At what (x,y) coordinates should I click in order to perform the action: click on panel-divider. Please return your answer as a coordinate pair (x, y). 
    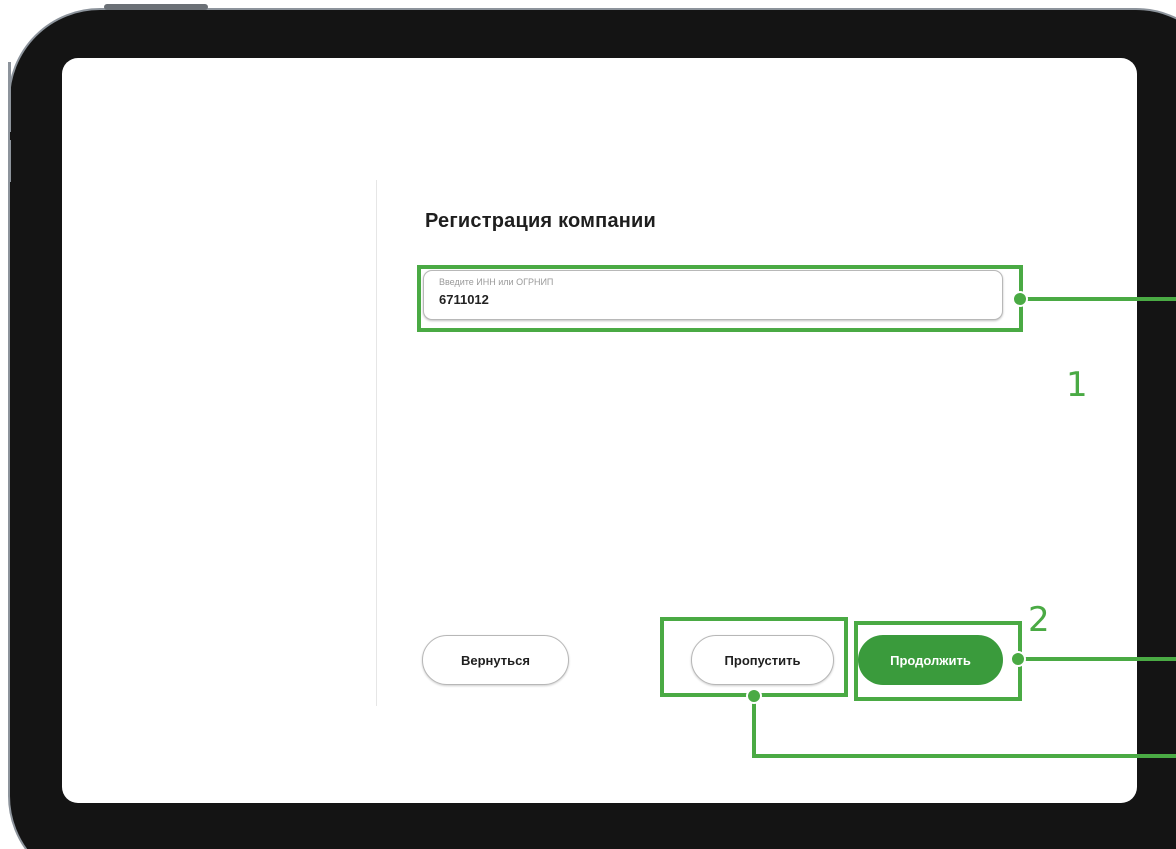
    Looking at the image, I should click on (376, 443).